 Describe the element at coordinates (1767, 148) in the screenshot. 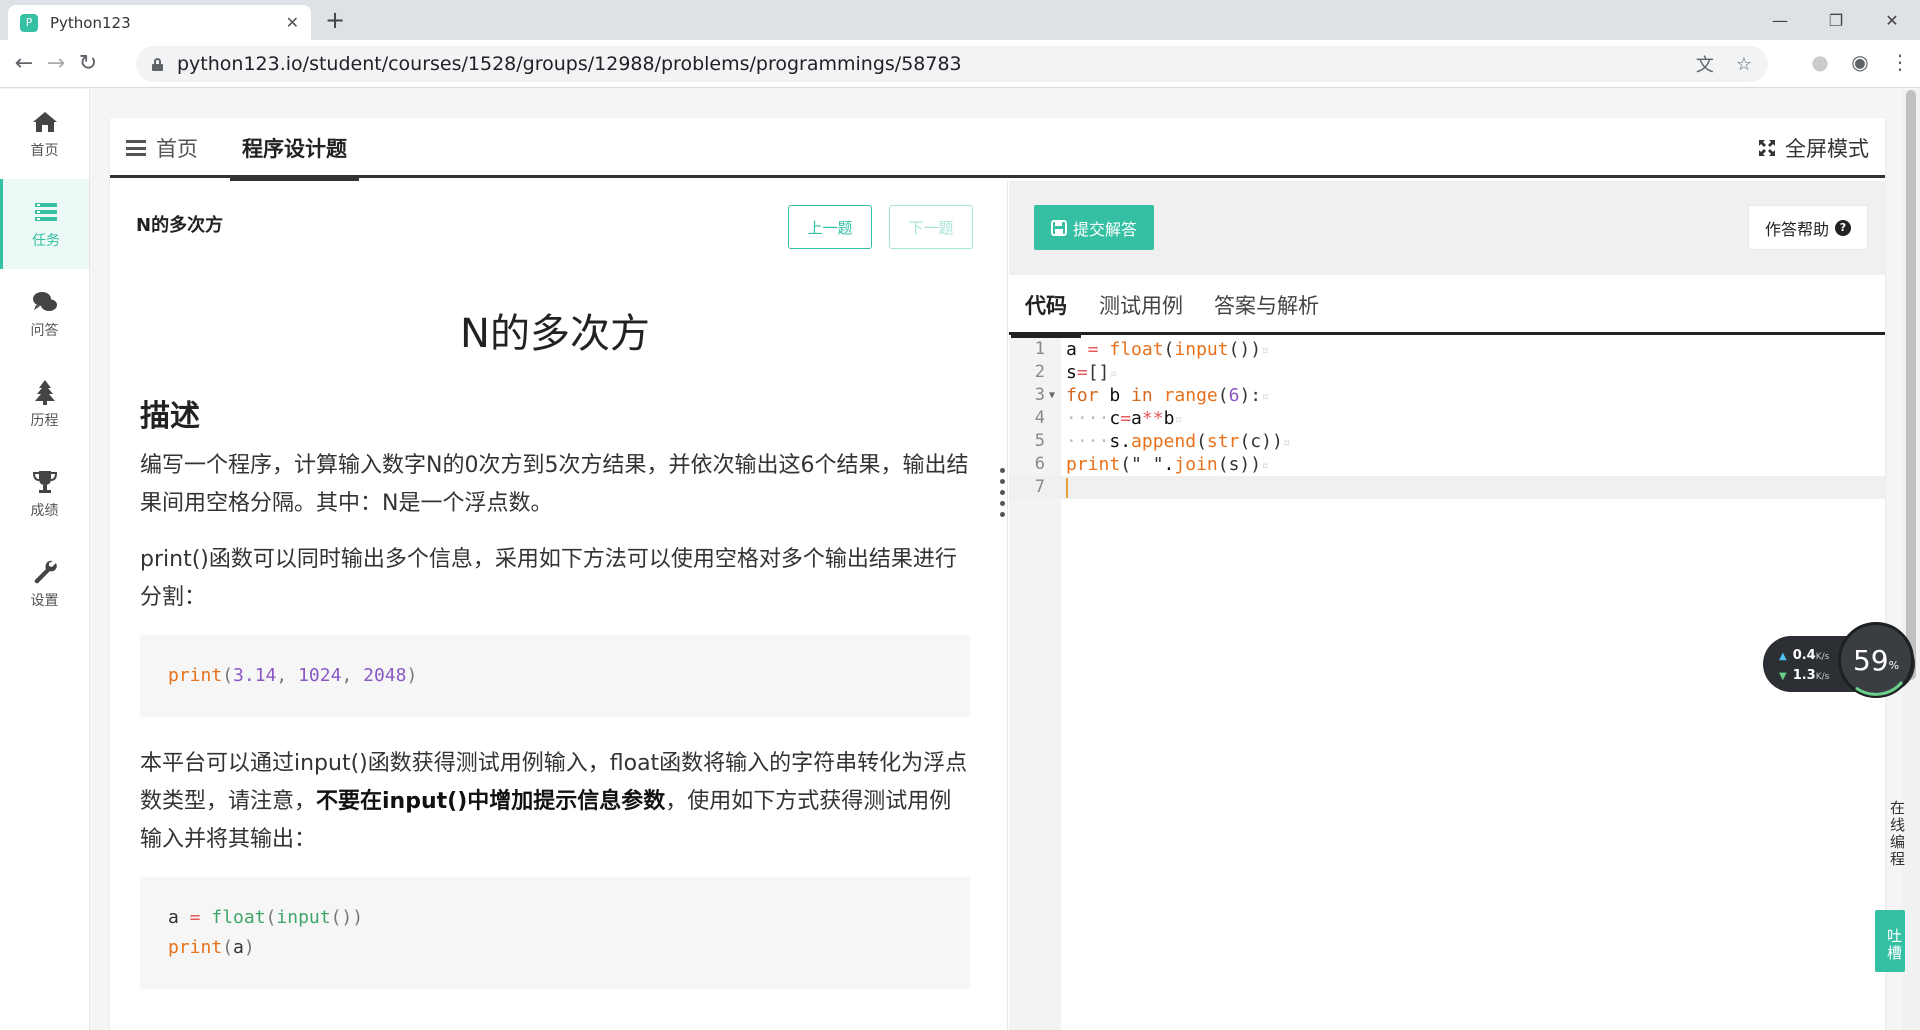

I see `expand-icon` at that location.